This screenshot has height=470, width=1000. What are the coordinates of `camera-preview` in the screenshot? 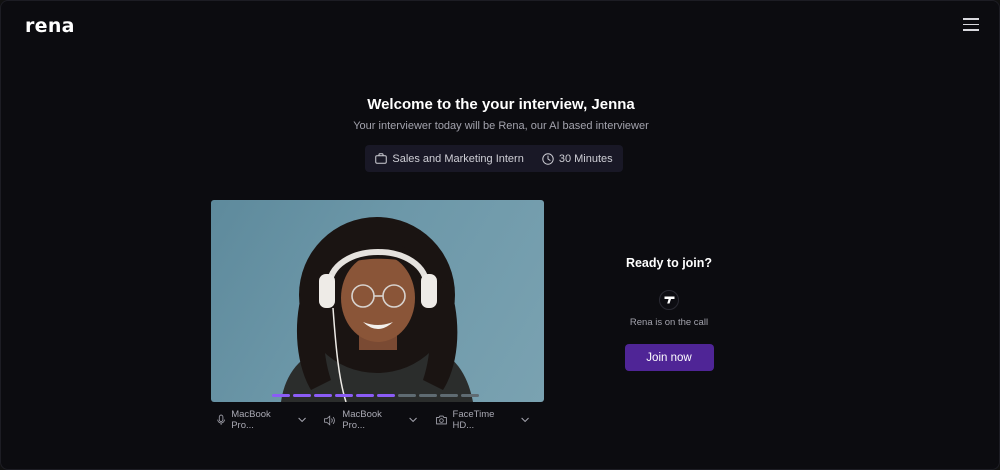 It's located at (377, 301).